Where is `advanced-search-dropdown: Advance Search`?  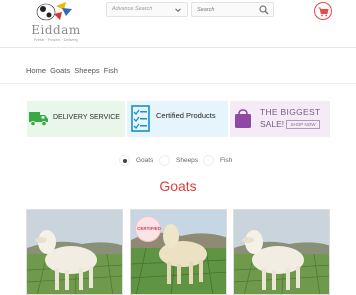 advanced-search-dropdown: Advance Search is located at coordinates (147, 9).